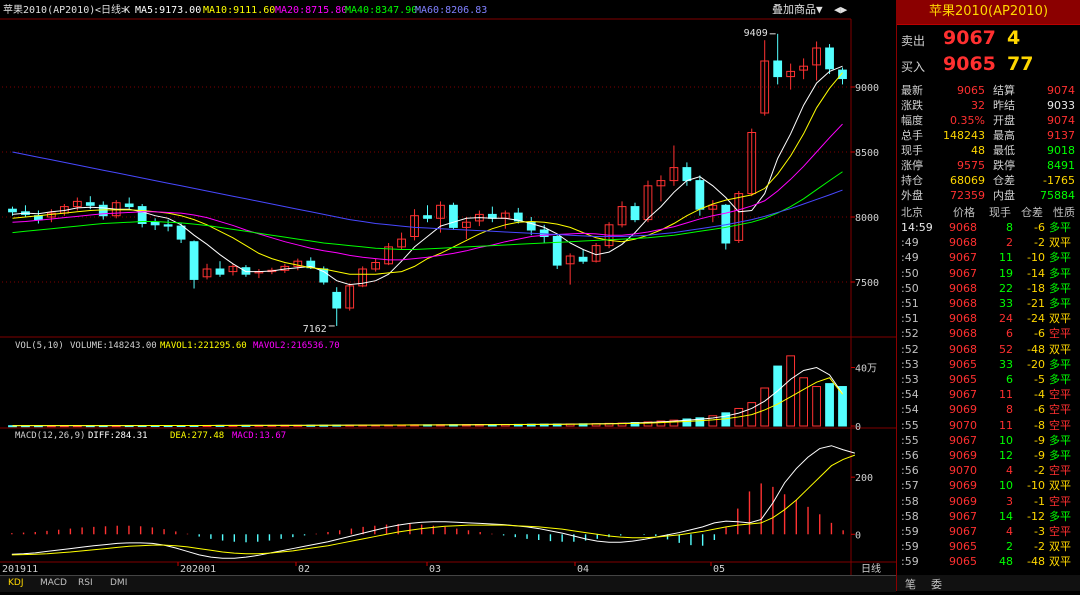  I want to click on tick-vol: 2, so click(1009, 547).